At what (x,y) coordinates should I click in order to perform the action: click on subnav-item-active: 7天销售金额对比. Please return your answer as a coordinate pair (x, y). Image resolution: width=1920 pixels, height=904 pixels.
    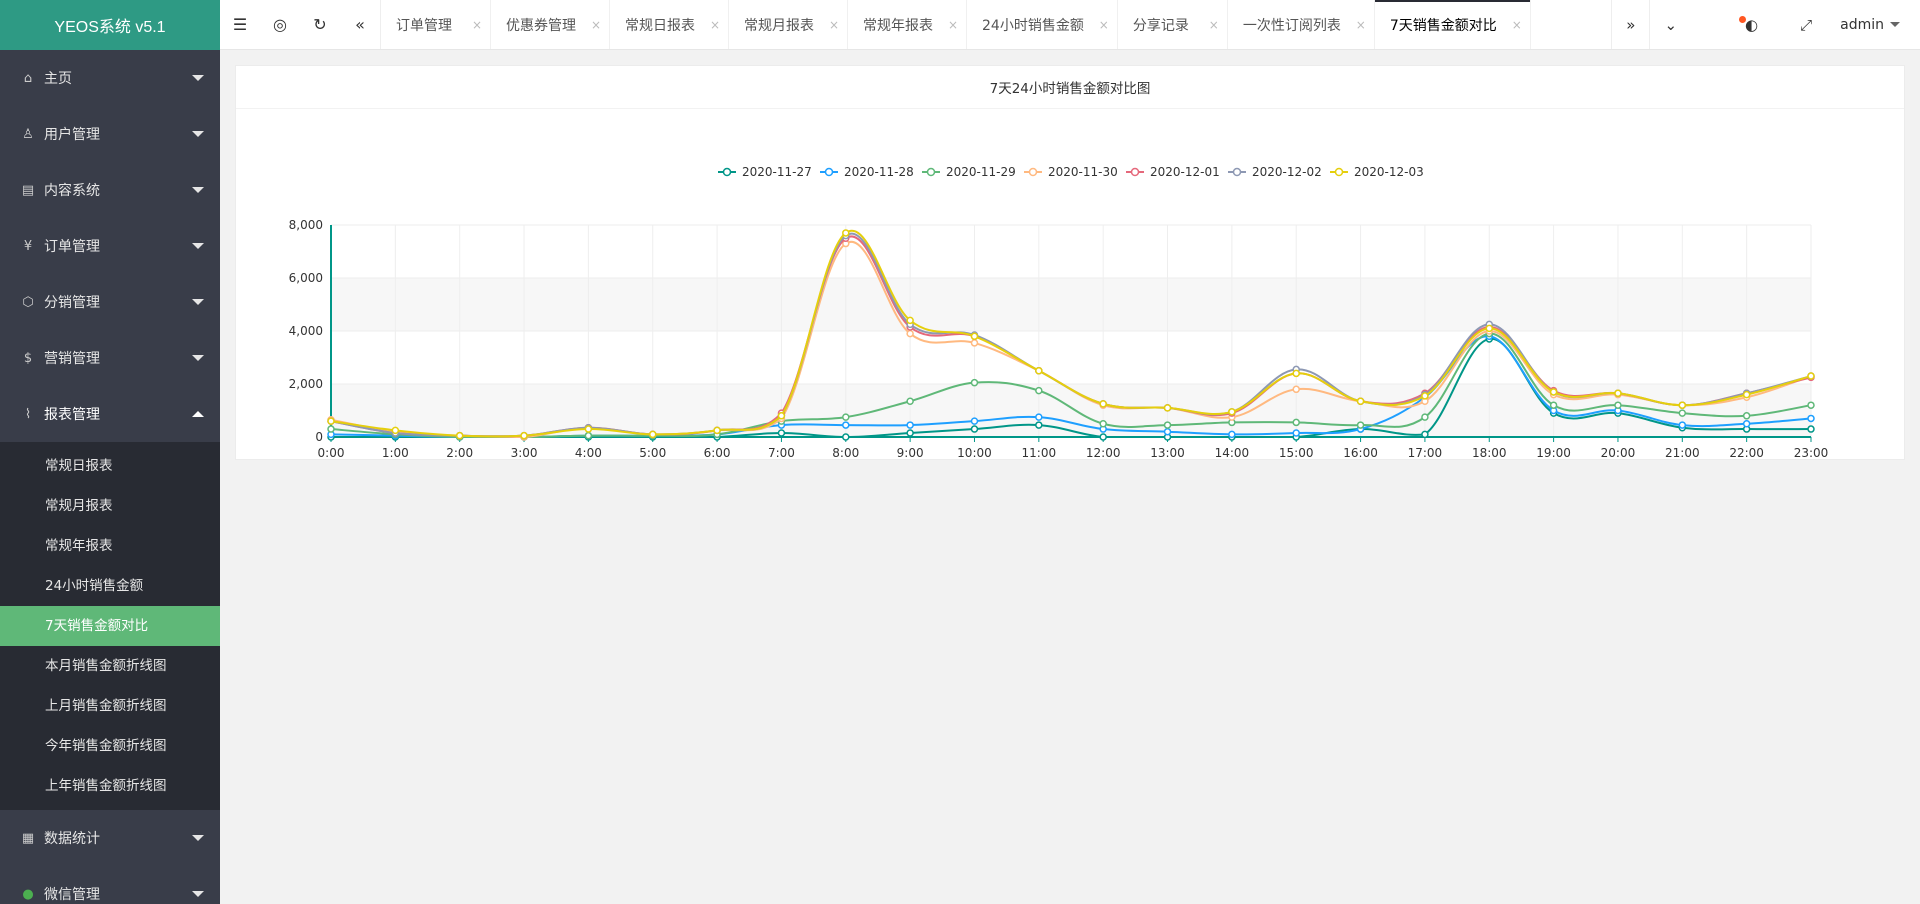
    Looking at the image, I should click on (110, 626).